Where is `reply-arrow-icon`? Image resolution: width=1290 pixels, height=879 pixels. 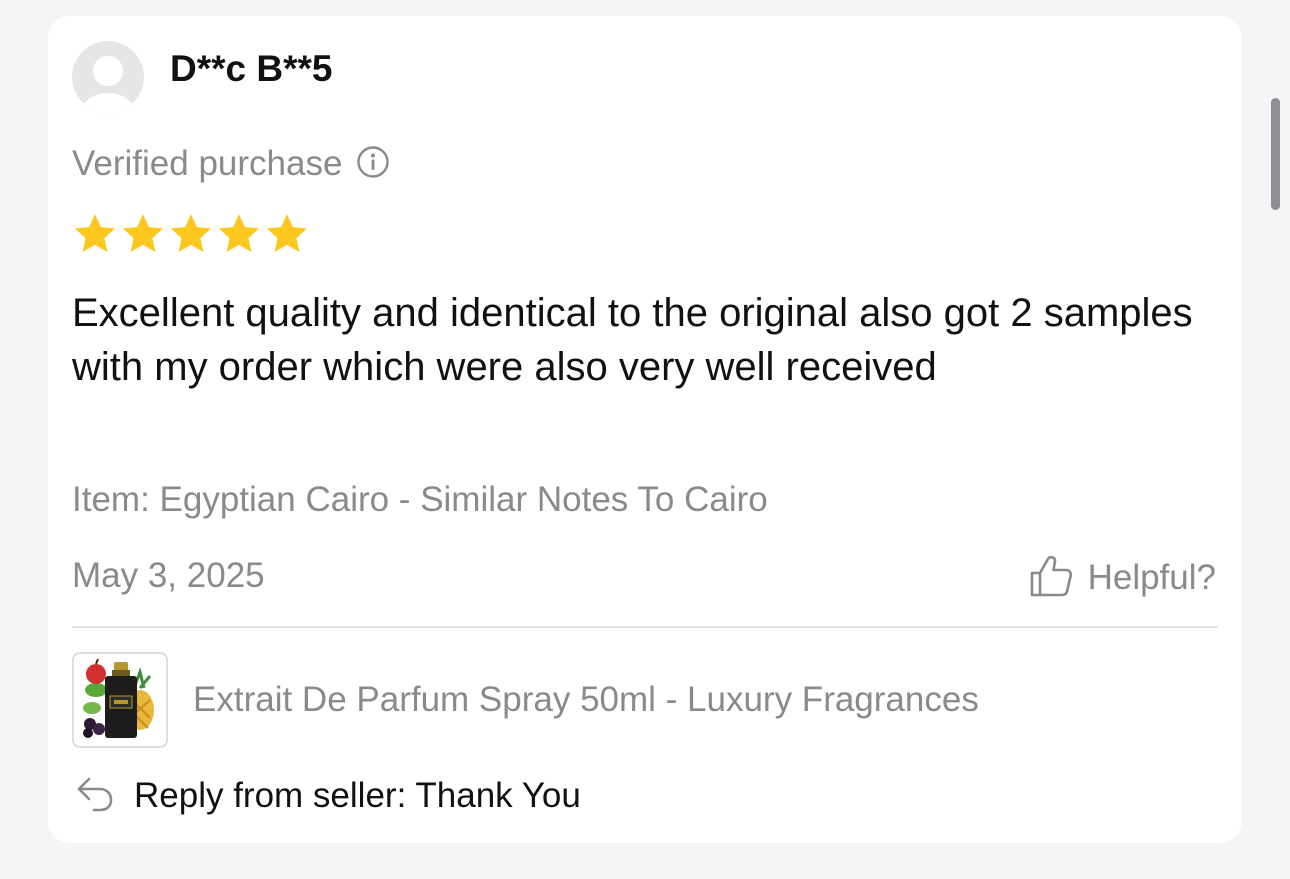 reply-arrow-icon is located at coordinates (95, 796).